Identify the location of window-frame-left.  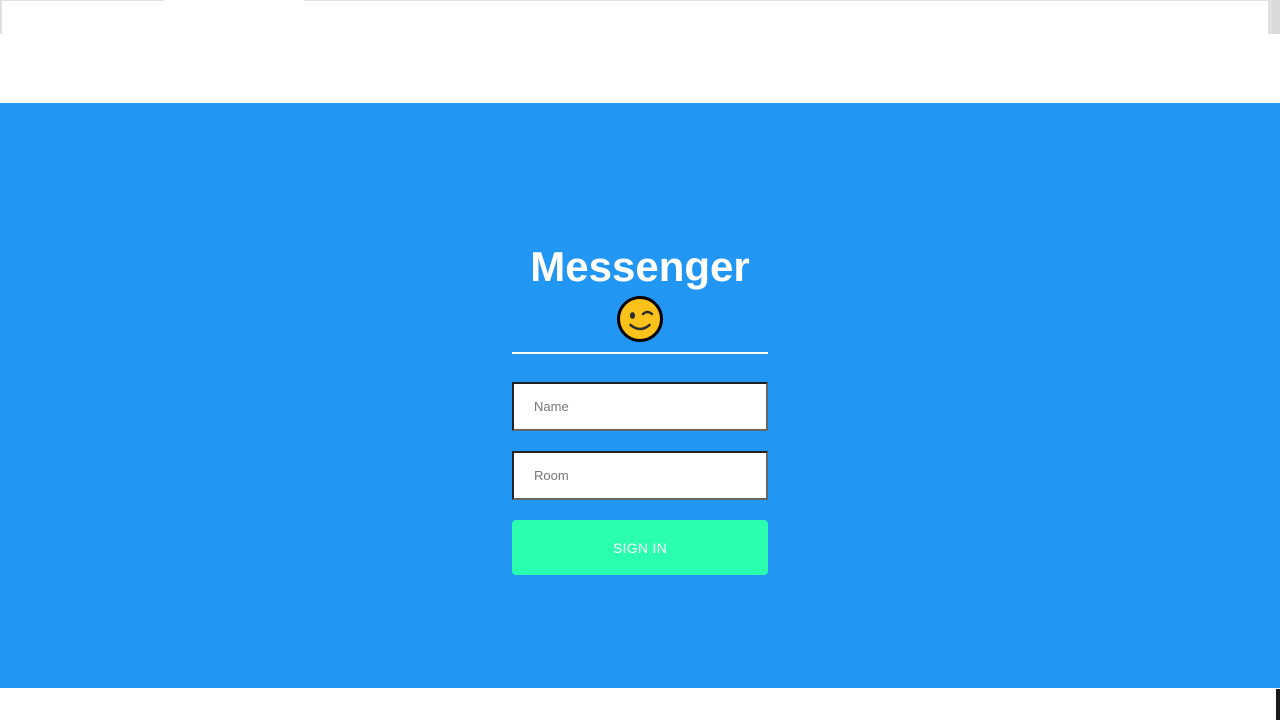
(1, 17).